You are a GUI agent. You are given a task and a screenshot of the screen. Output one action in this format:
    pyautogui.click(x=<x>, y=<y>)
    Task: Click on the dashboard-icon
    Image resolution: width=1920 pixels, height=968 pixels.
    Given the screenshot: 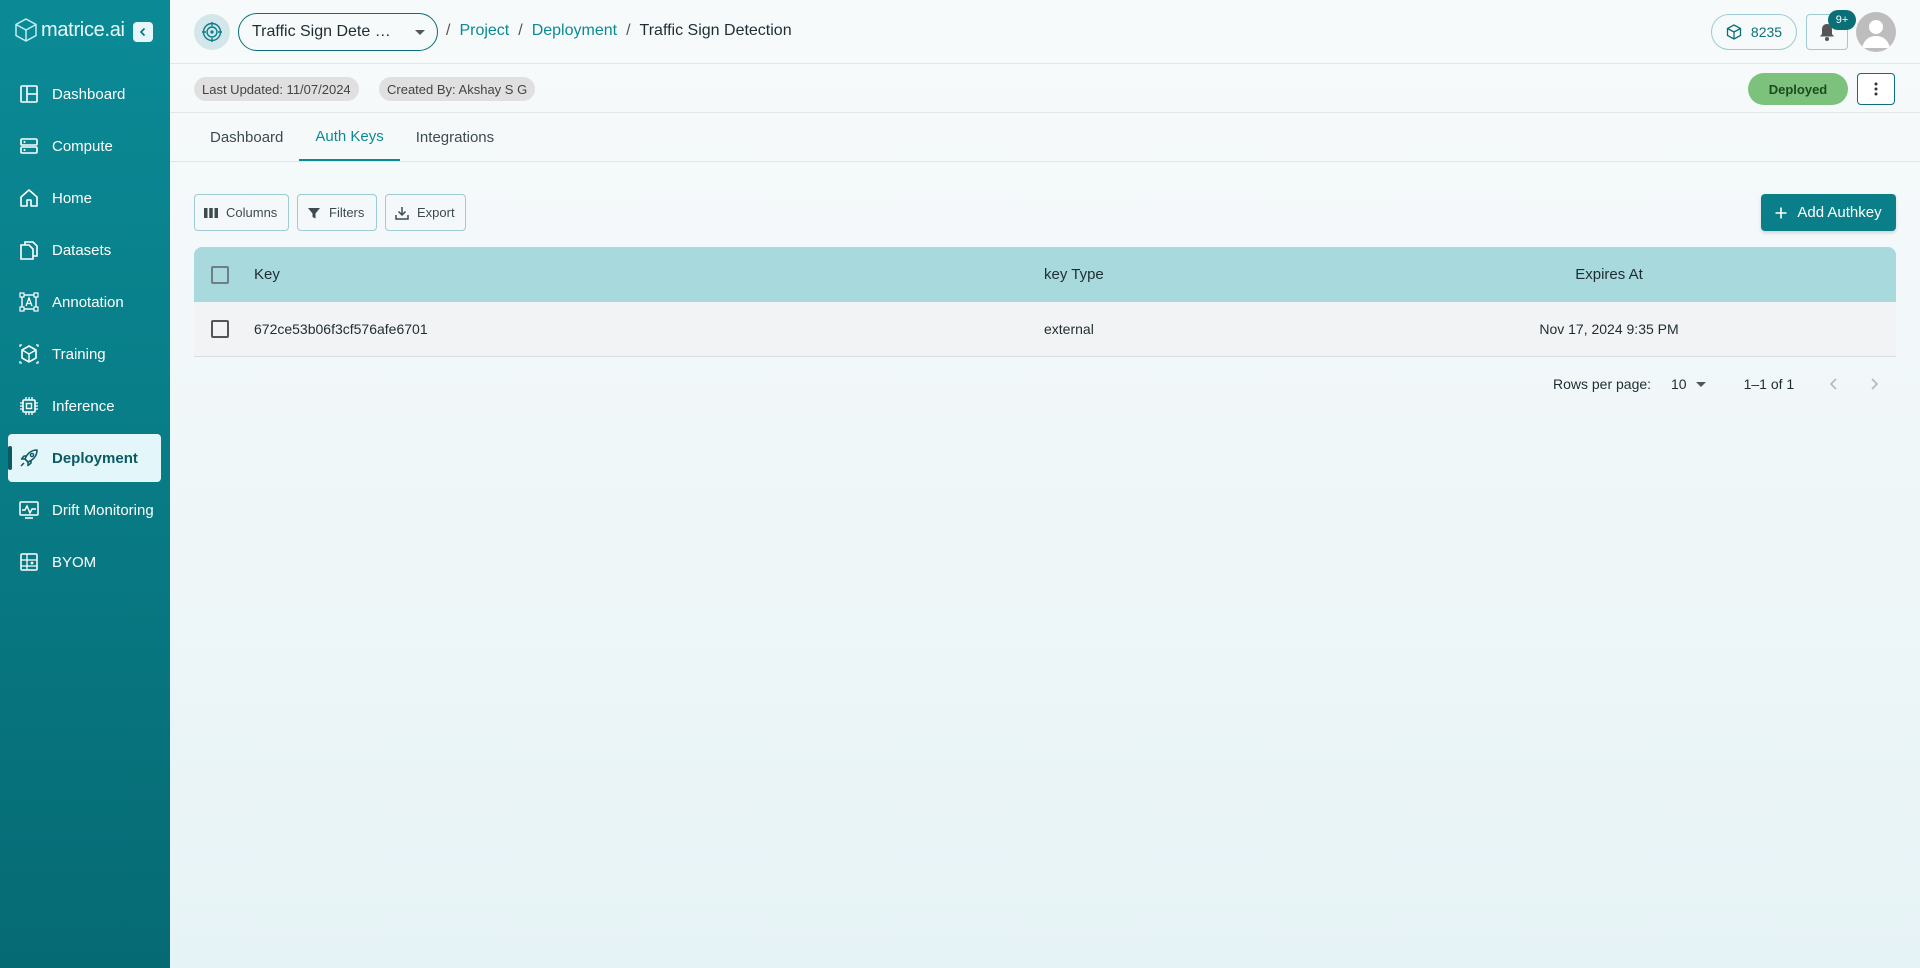 What is the action you would take?
    pyautogui.click(x=29, y=94)
    